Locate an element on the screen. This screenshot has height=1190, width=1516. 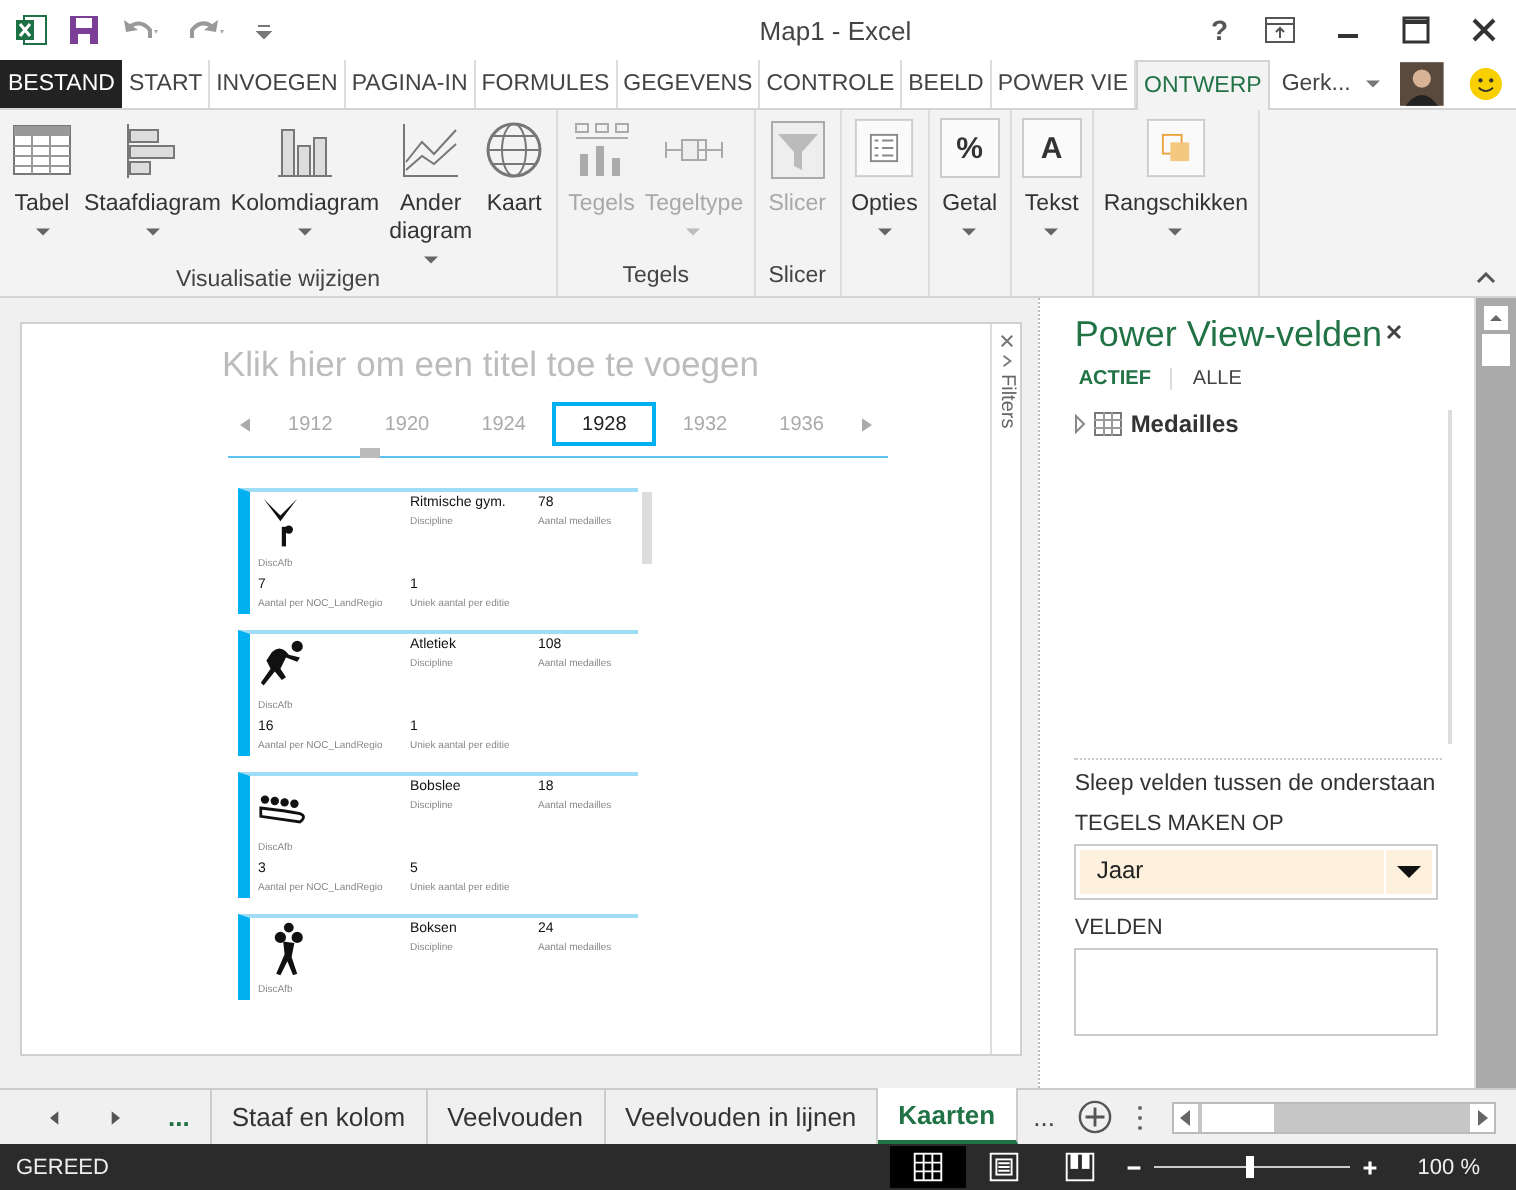
field-well: Jaar is located at coordinates (1256, 872).